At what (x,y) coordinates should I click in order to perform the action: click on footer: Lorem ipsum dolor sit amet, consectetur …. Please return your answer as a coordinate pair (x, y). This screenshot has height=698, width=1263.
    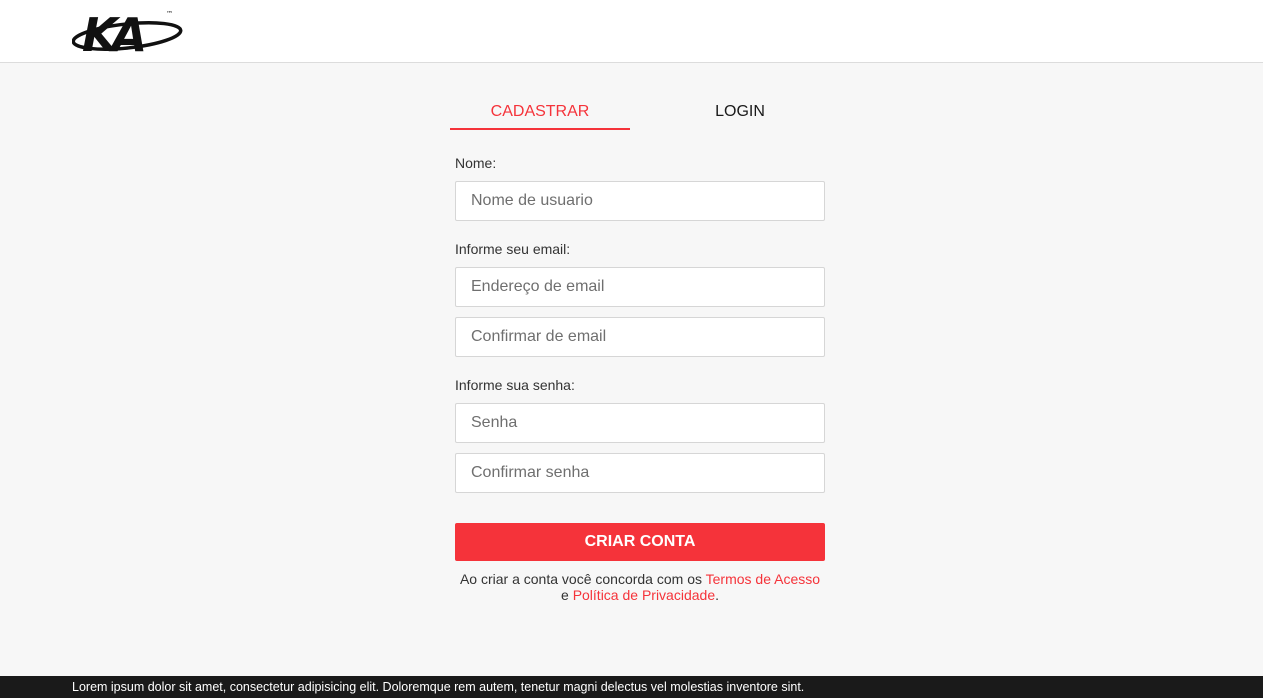
    Looking at the image, I should click on (631, 687).